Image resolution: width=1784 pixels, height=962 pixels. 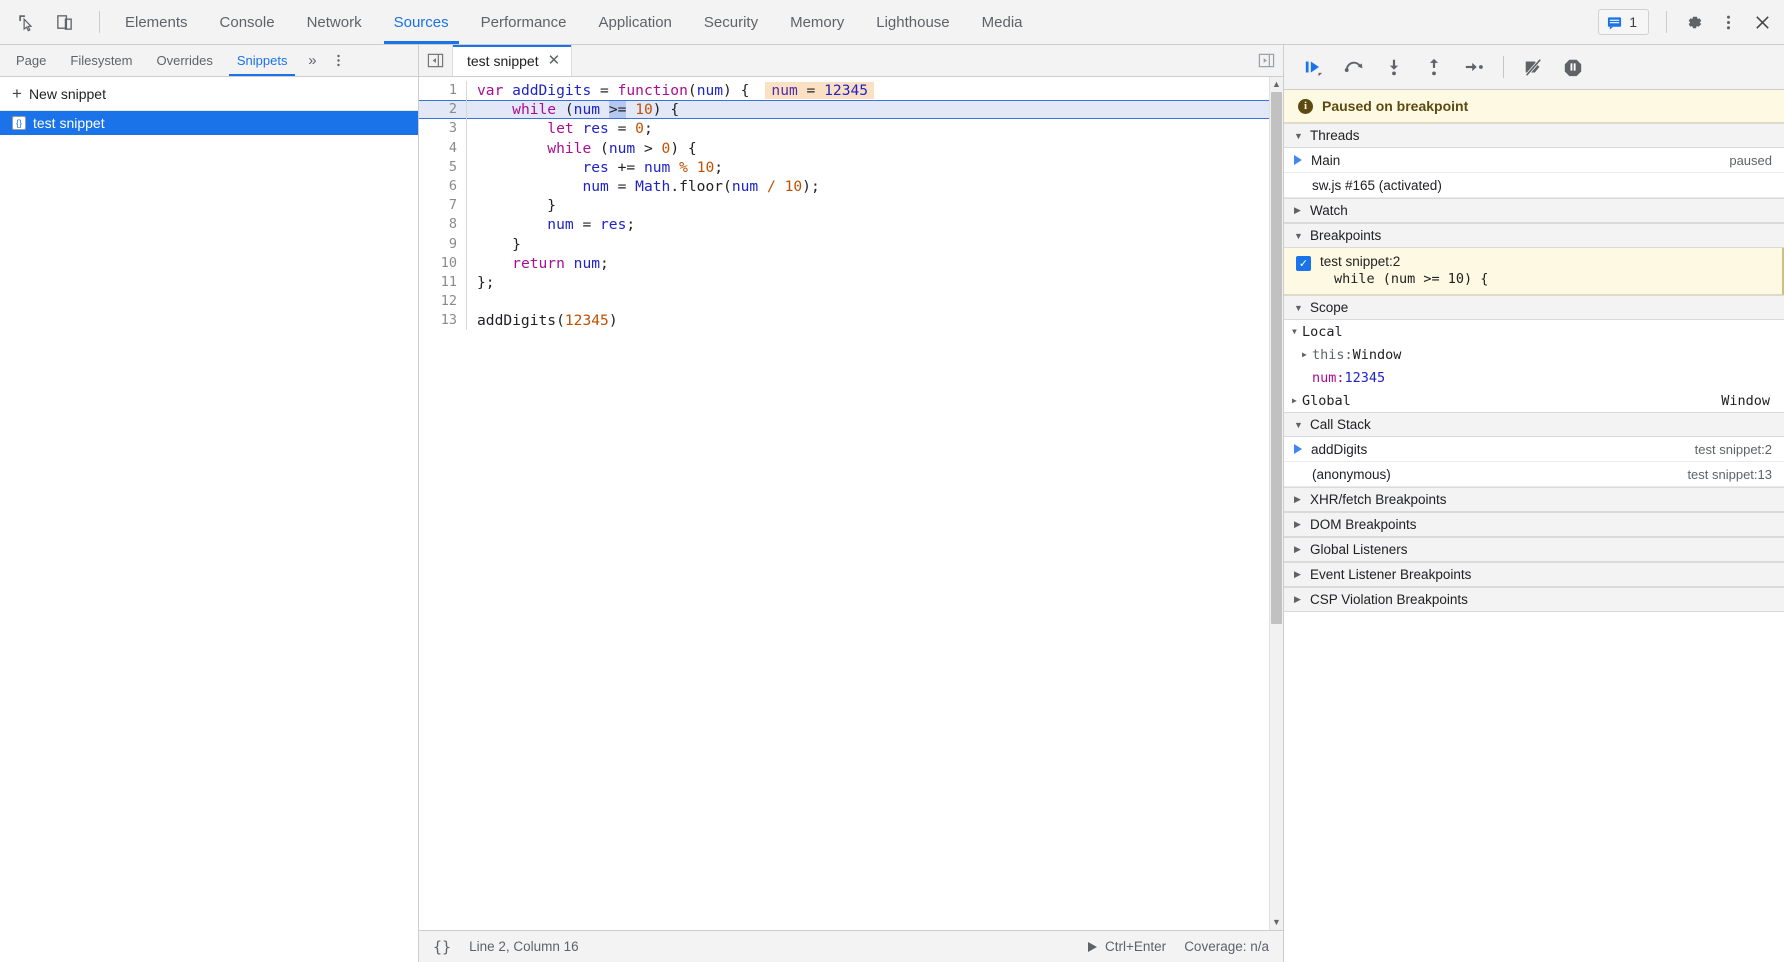 I want to click on tab-media: Media, so click(x=1002, y=22).